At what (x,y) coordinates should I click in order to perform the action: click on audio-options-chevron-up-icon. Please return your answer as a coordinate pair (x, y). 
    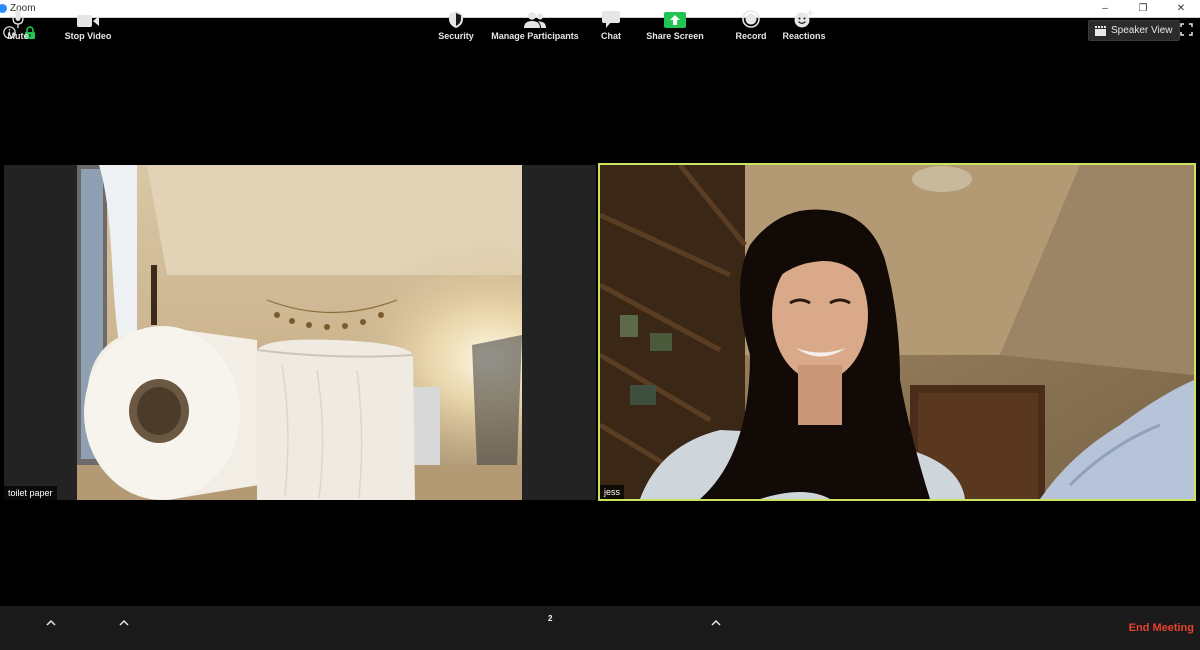
    Looking at the image, I should click on (51, 623).